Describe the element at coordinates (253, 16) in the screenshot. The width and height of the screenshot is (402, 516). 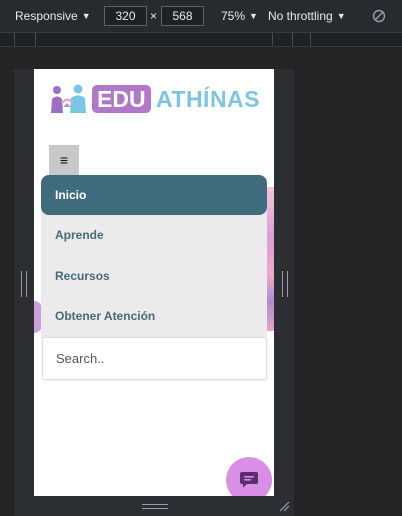
I see `zoom-caret-icon: ▼` at that location.